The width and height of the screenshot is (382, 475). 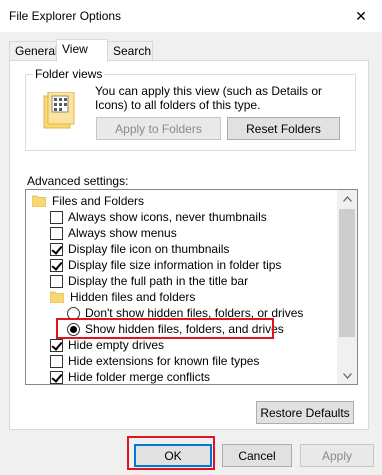 I want to click on tree-item-always-show-menus: Always show menus, so click(x=113, y=233).